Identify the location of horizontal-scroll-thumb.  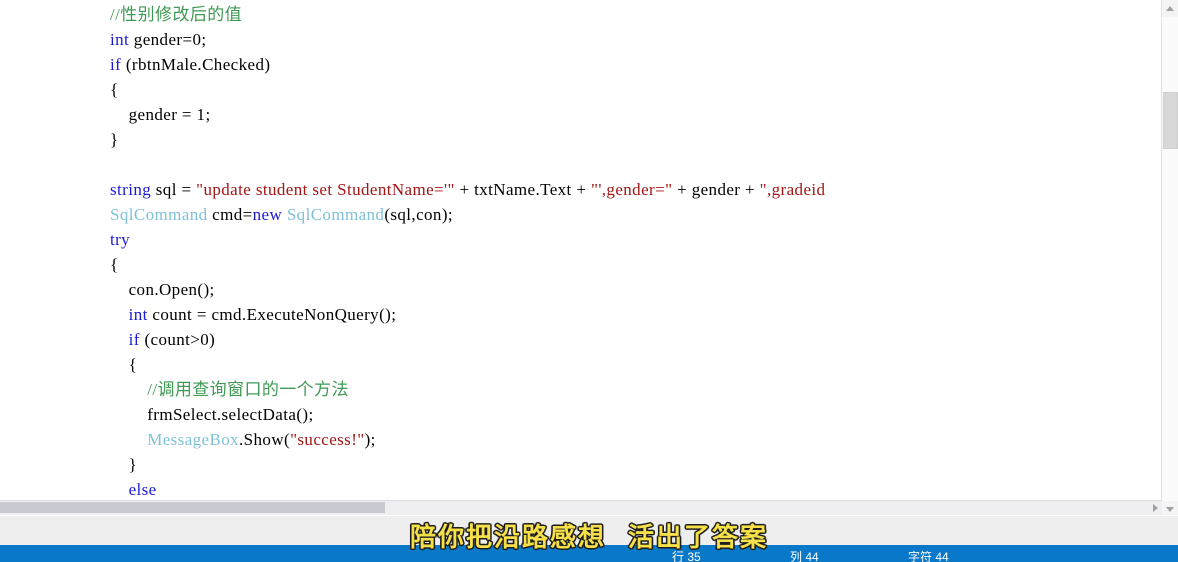
(192, 507).